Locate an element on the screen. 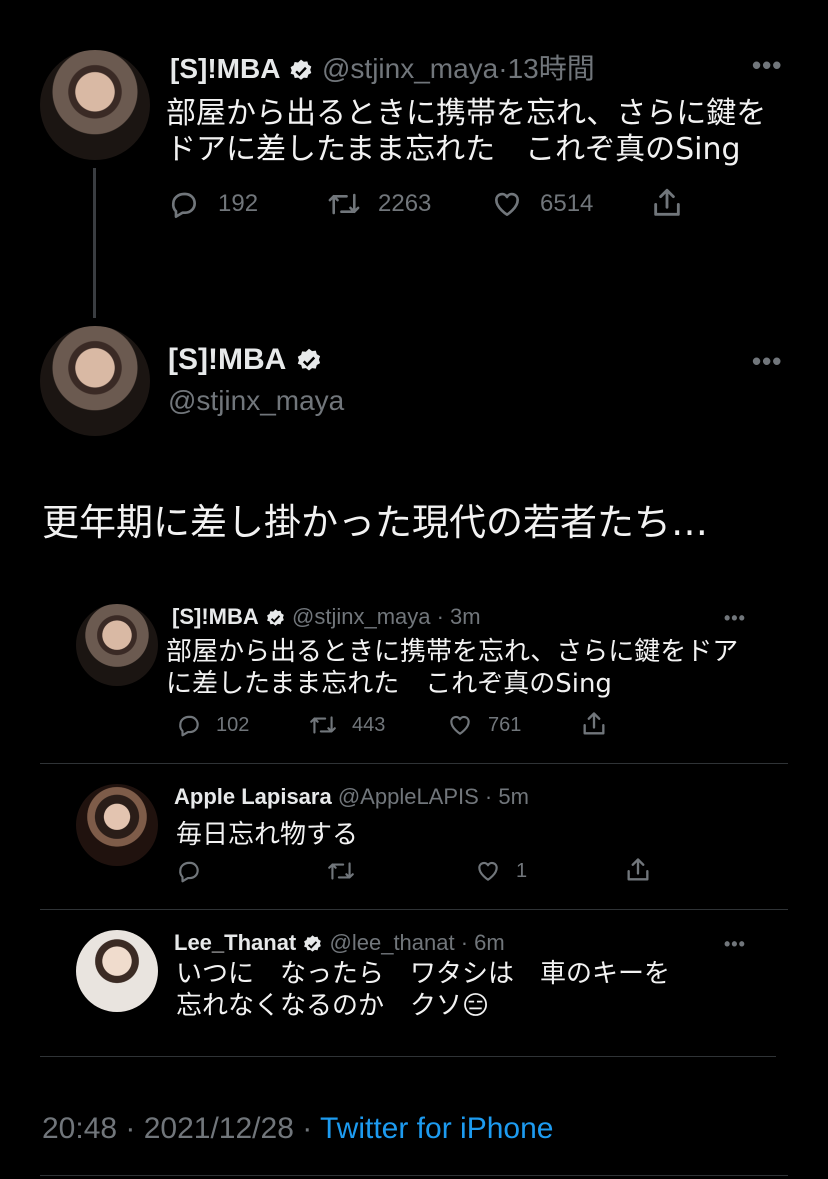 The image size is (828, 1179). quoted-handle: @stjinx_maya · 3m is located at coordinates (386, 616).